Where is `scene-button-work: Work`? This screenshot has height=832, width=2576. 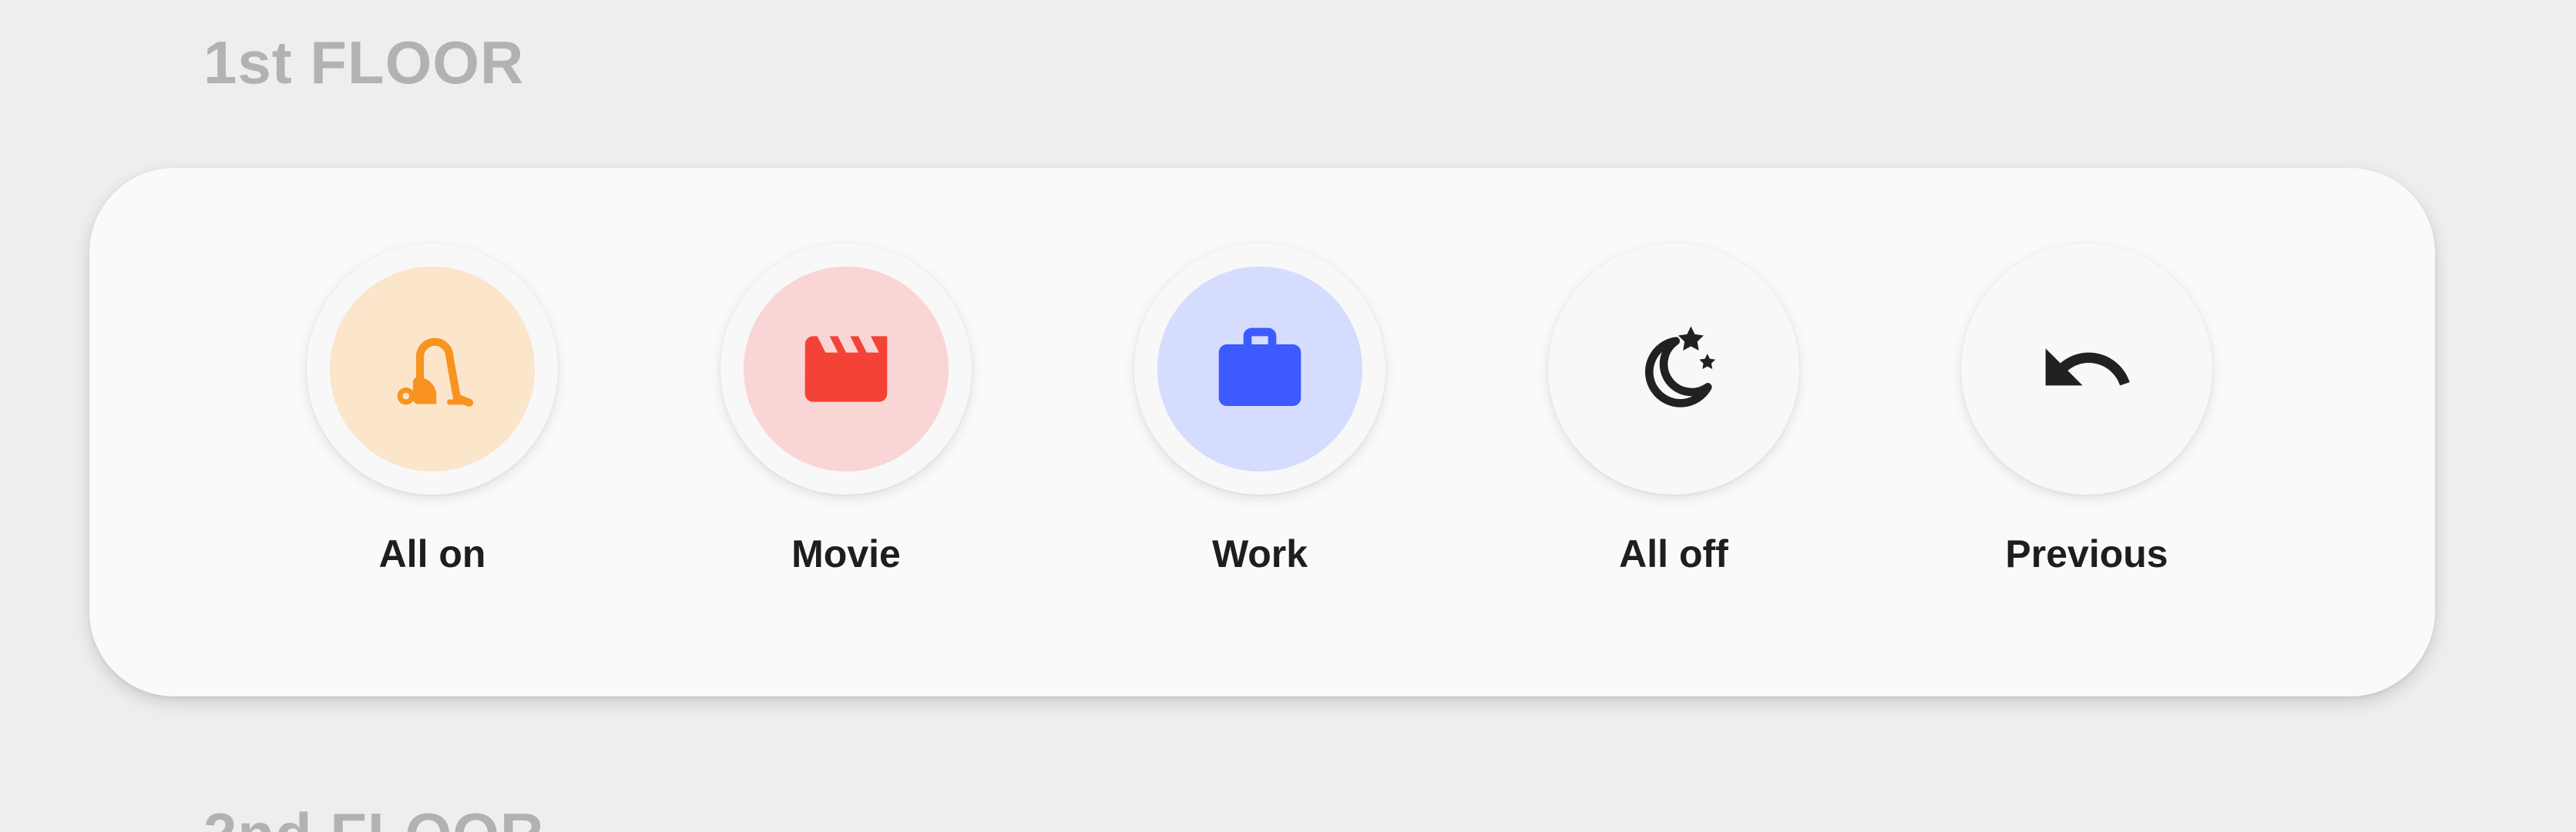 scene-button-work: Work is located at coordinates (1260, 409).